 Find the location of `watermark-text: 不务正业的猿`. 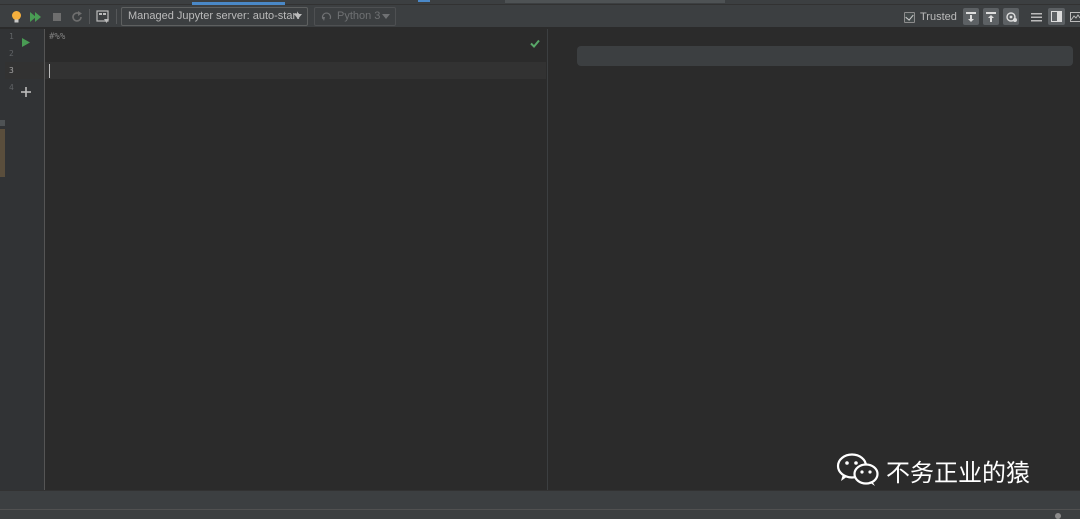

watermark-text: 不务正业的猿 is located at coordinates (958, 472).